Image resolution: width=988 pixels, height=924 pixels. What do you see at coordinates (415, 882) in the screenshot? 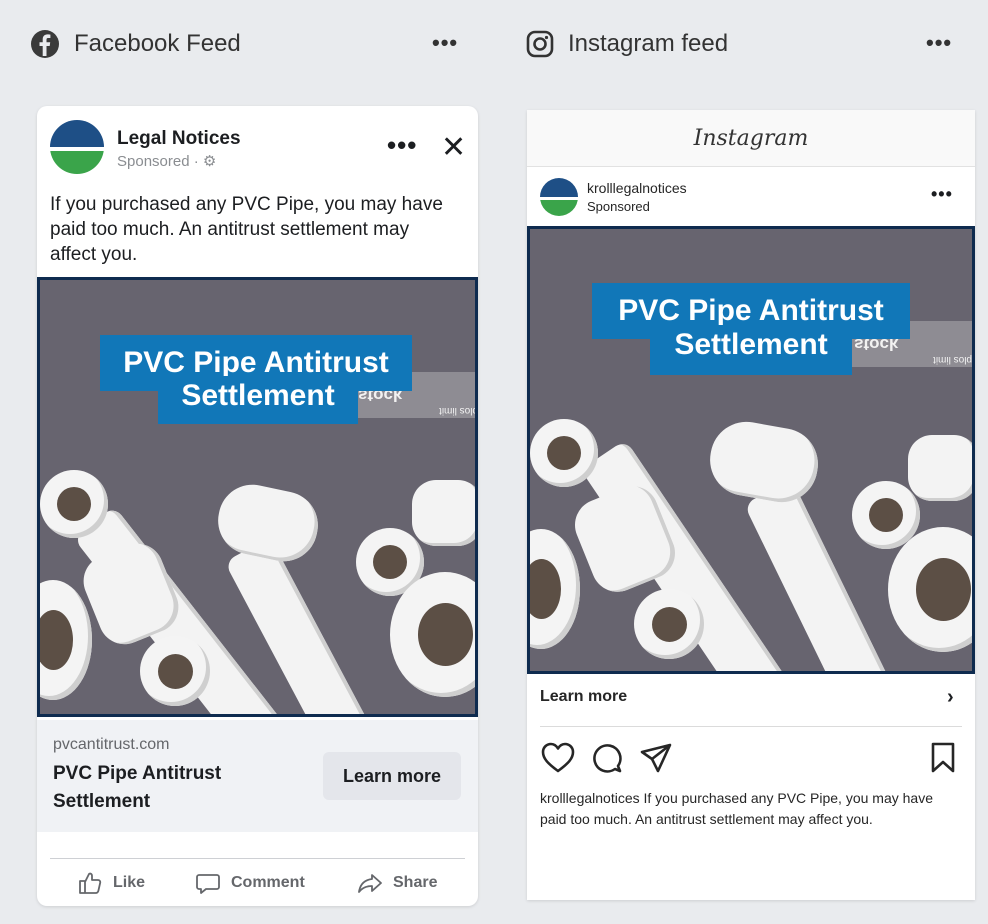
I see `share-label: Share` at bounding box center [415, 882].